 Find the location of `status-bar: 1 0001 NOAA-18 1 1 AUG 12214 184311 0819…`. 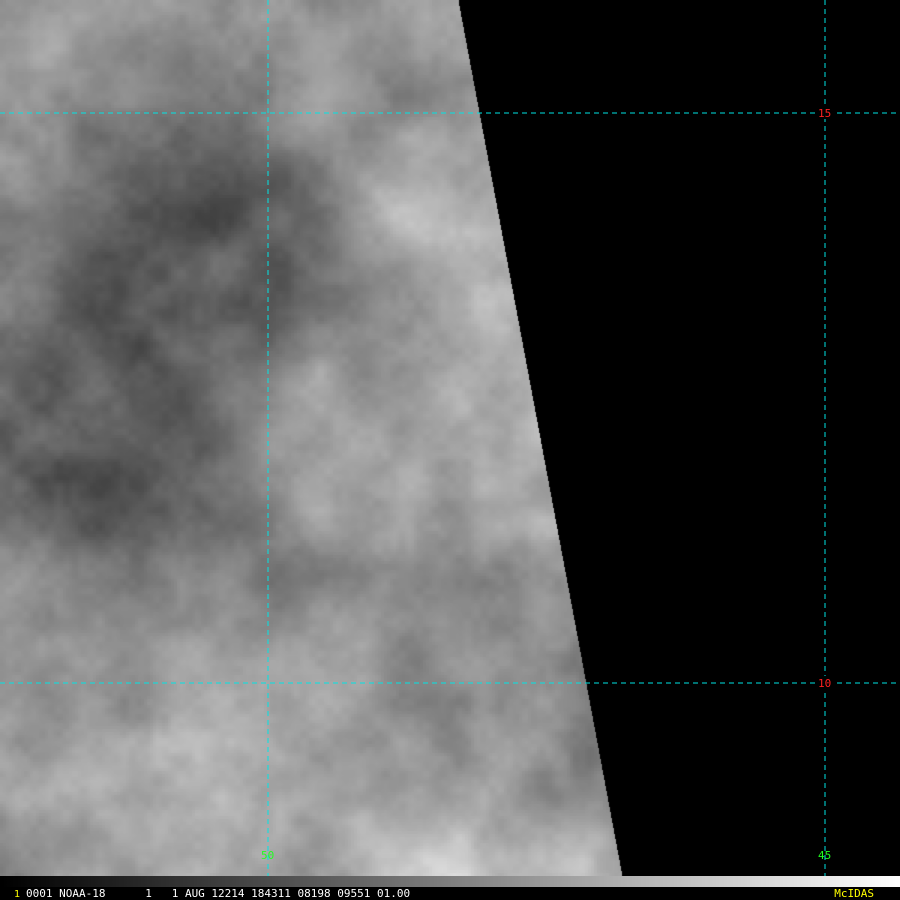

status-bar: 1 0001 NOAA-18 1 1 AUG 12214 184311 0819… is located at coordinates (450, 893).